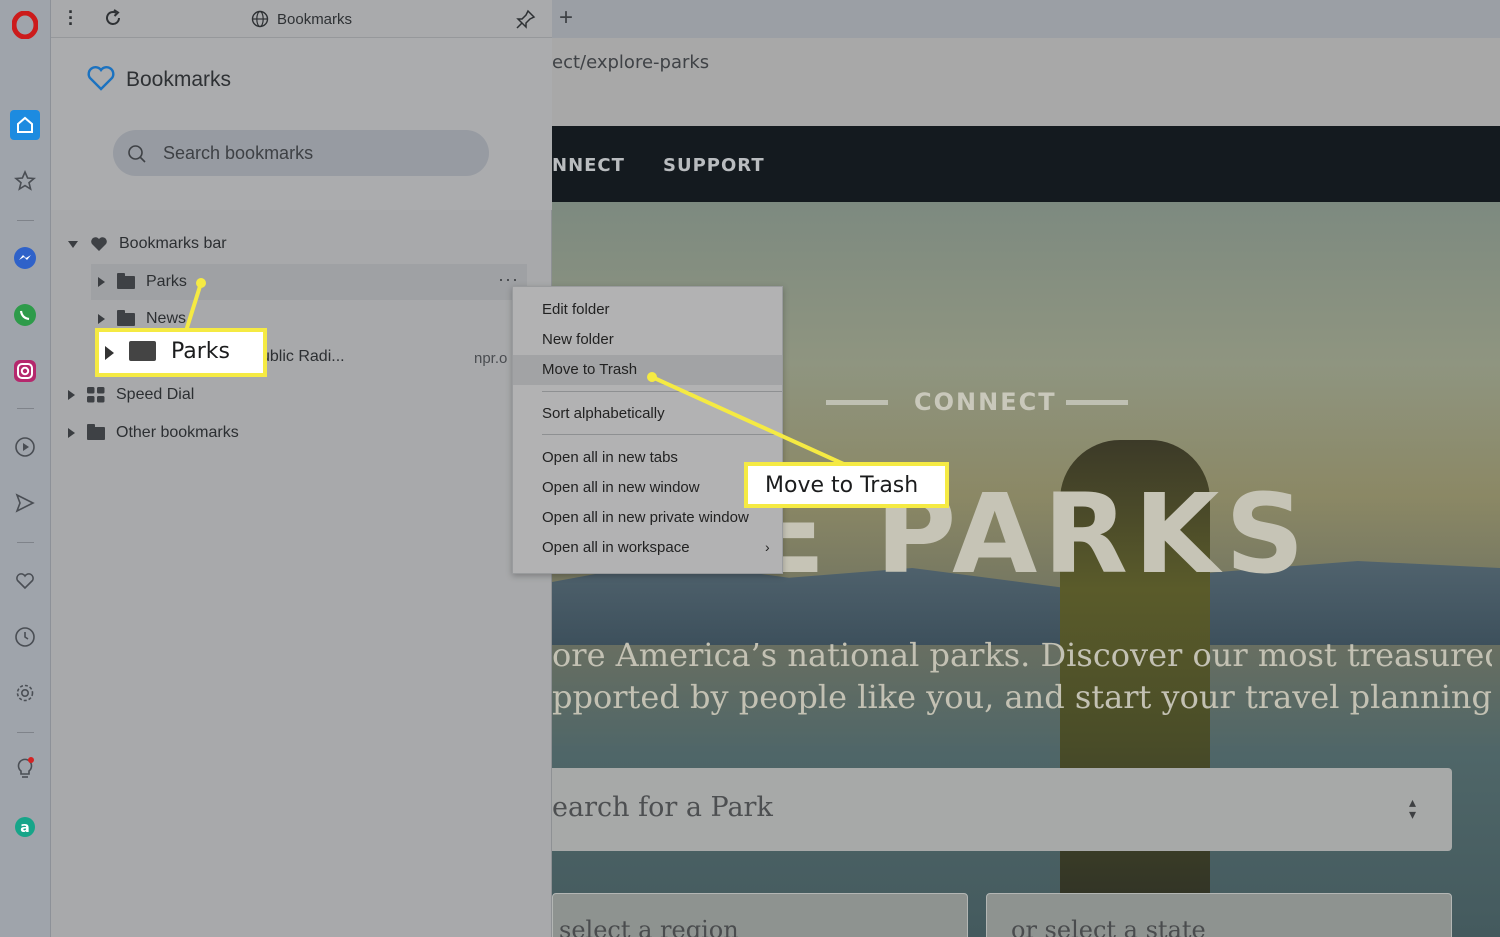 Image resolution: width=1500 pixels, height=937 pixels. I want to click on pin-icon, so click(526, 21).